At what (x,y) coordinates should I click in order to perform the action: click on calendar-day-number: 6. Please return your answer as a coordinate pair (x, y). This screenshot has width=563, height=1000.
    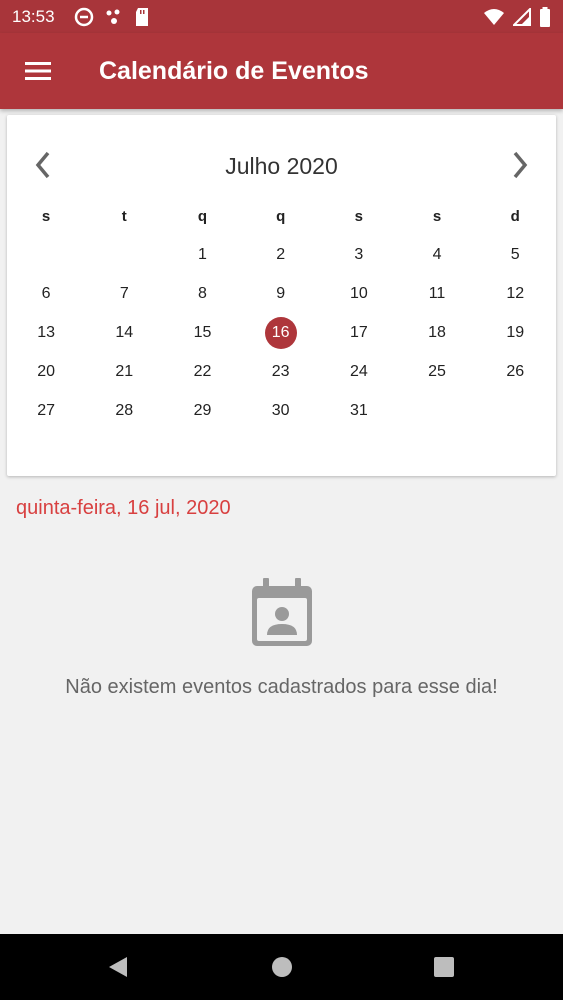
    Looking at the image, I should click on (46, 293).